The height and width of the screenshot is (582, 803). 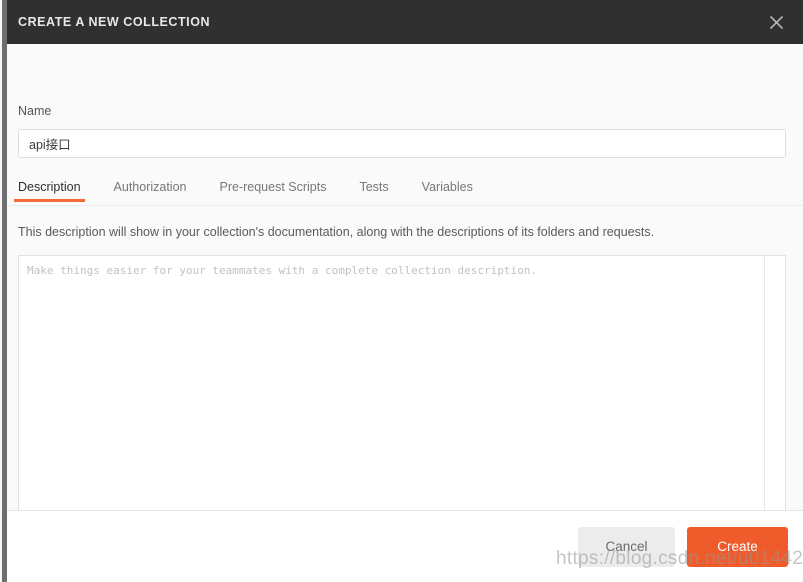 I want to click on tab-description: Description, so click(x=49, y=188).